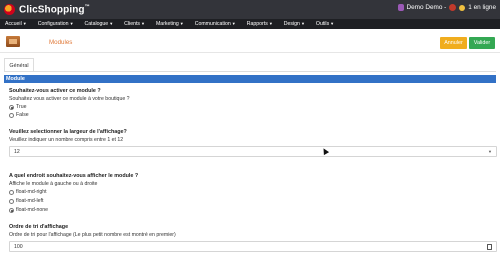 The image size is (500, 261). What do you see at coordinates (453, 7) in the screenshot?
I see `power-icon` at bounding box center [453, 7].